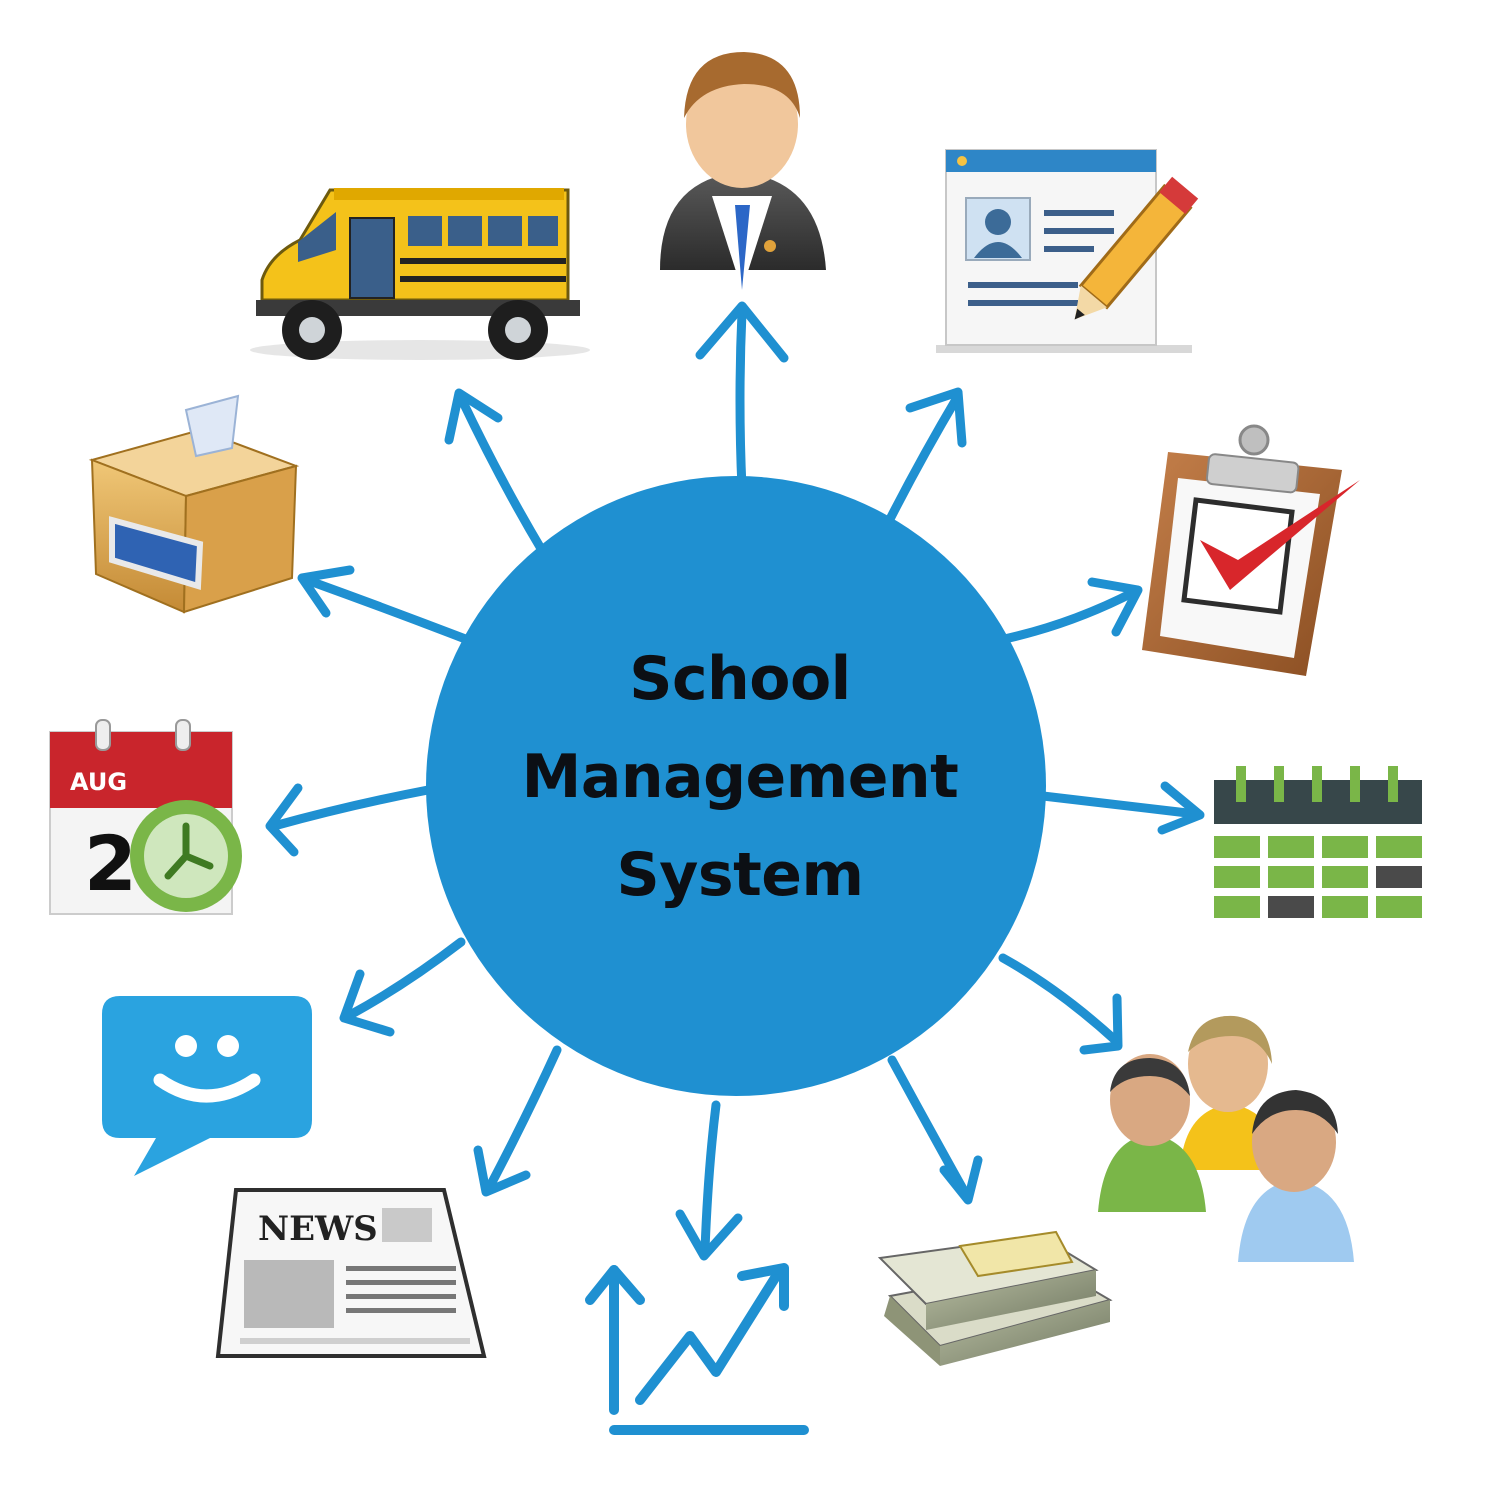  I want to click on profile-form-icon, so click(1067, 251).